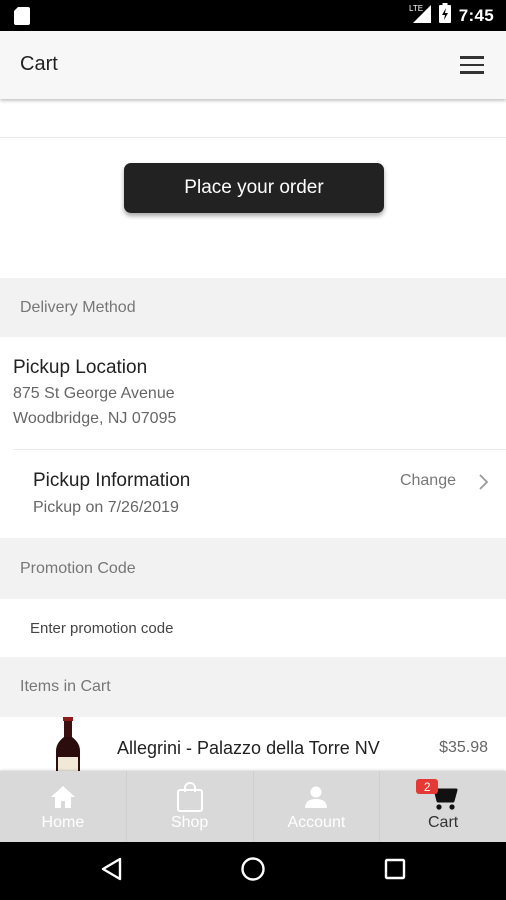 Image resolution: width=506 pixels, height=900 pixels. Describe the element at coordinates (463, 747) in the screenshot. I see `cart-item-price: $35.98` at that location.